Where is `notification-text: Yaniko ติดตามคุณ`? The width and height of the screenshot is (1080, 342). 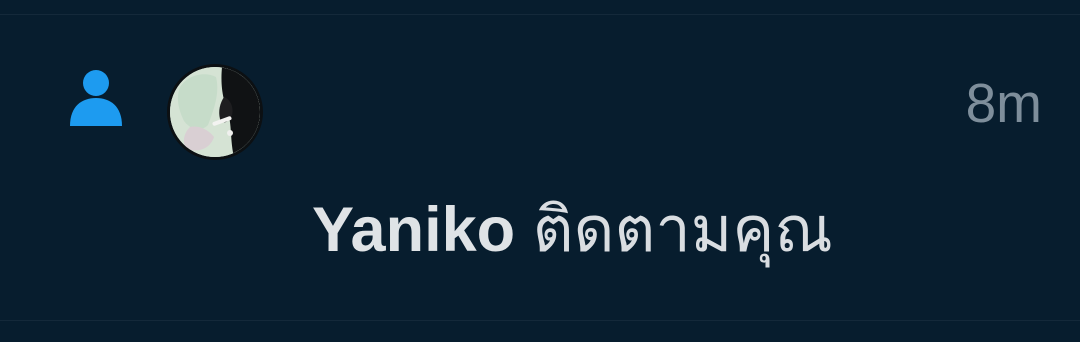
notification-text: Yaniko ติดตามคุณ is located at coordinates (572, 229).